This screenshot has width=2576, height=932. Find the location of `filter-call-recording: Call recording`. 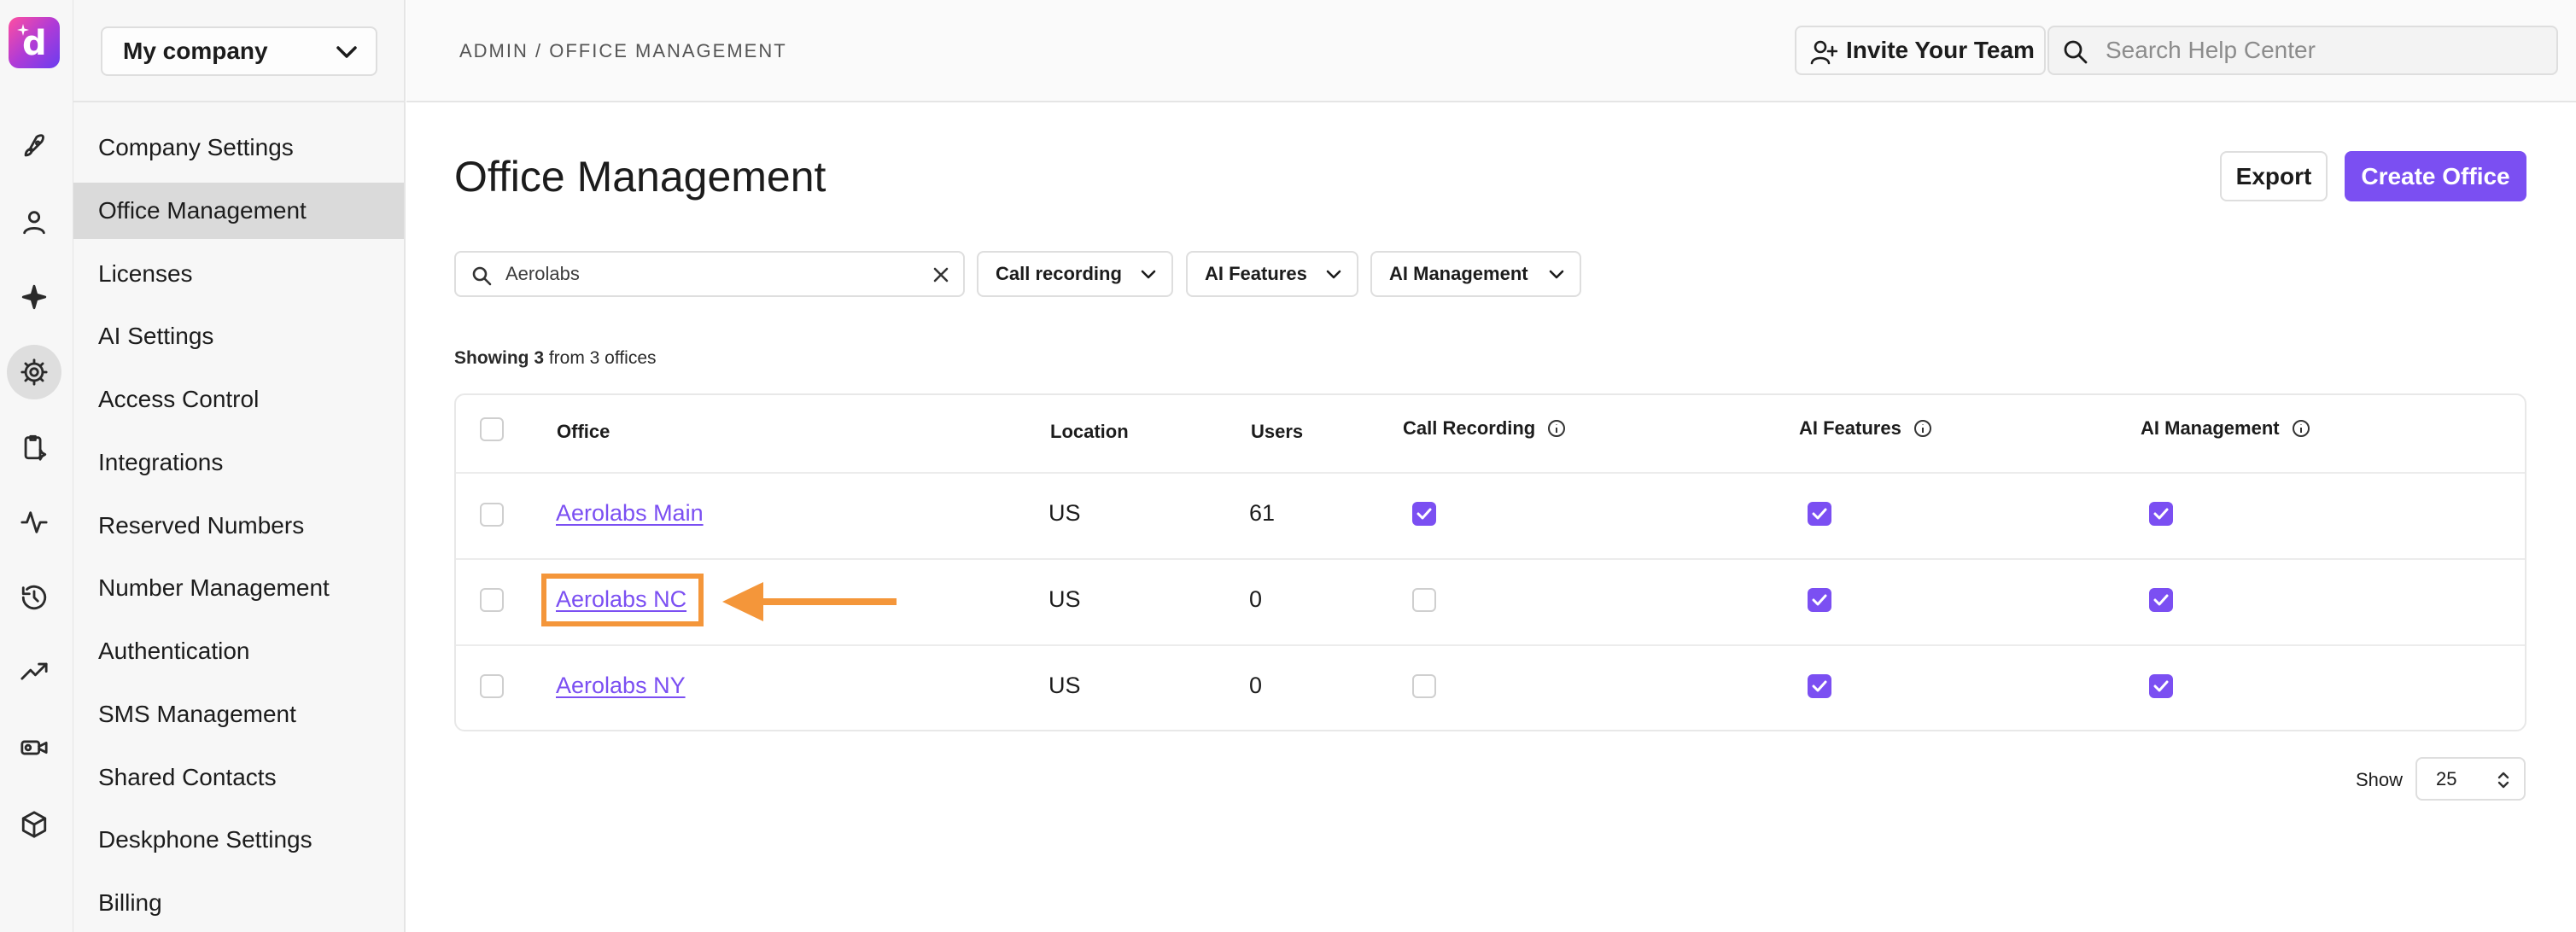

filter-call-recording: Call recording is located at coordinates (1075, 274).